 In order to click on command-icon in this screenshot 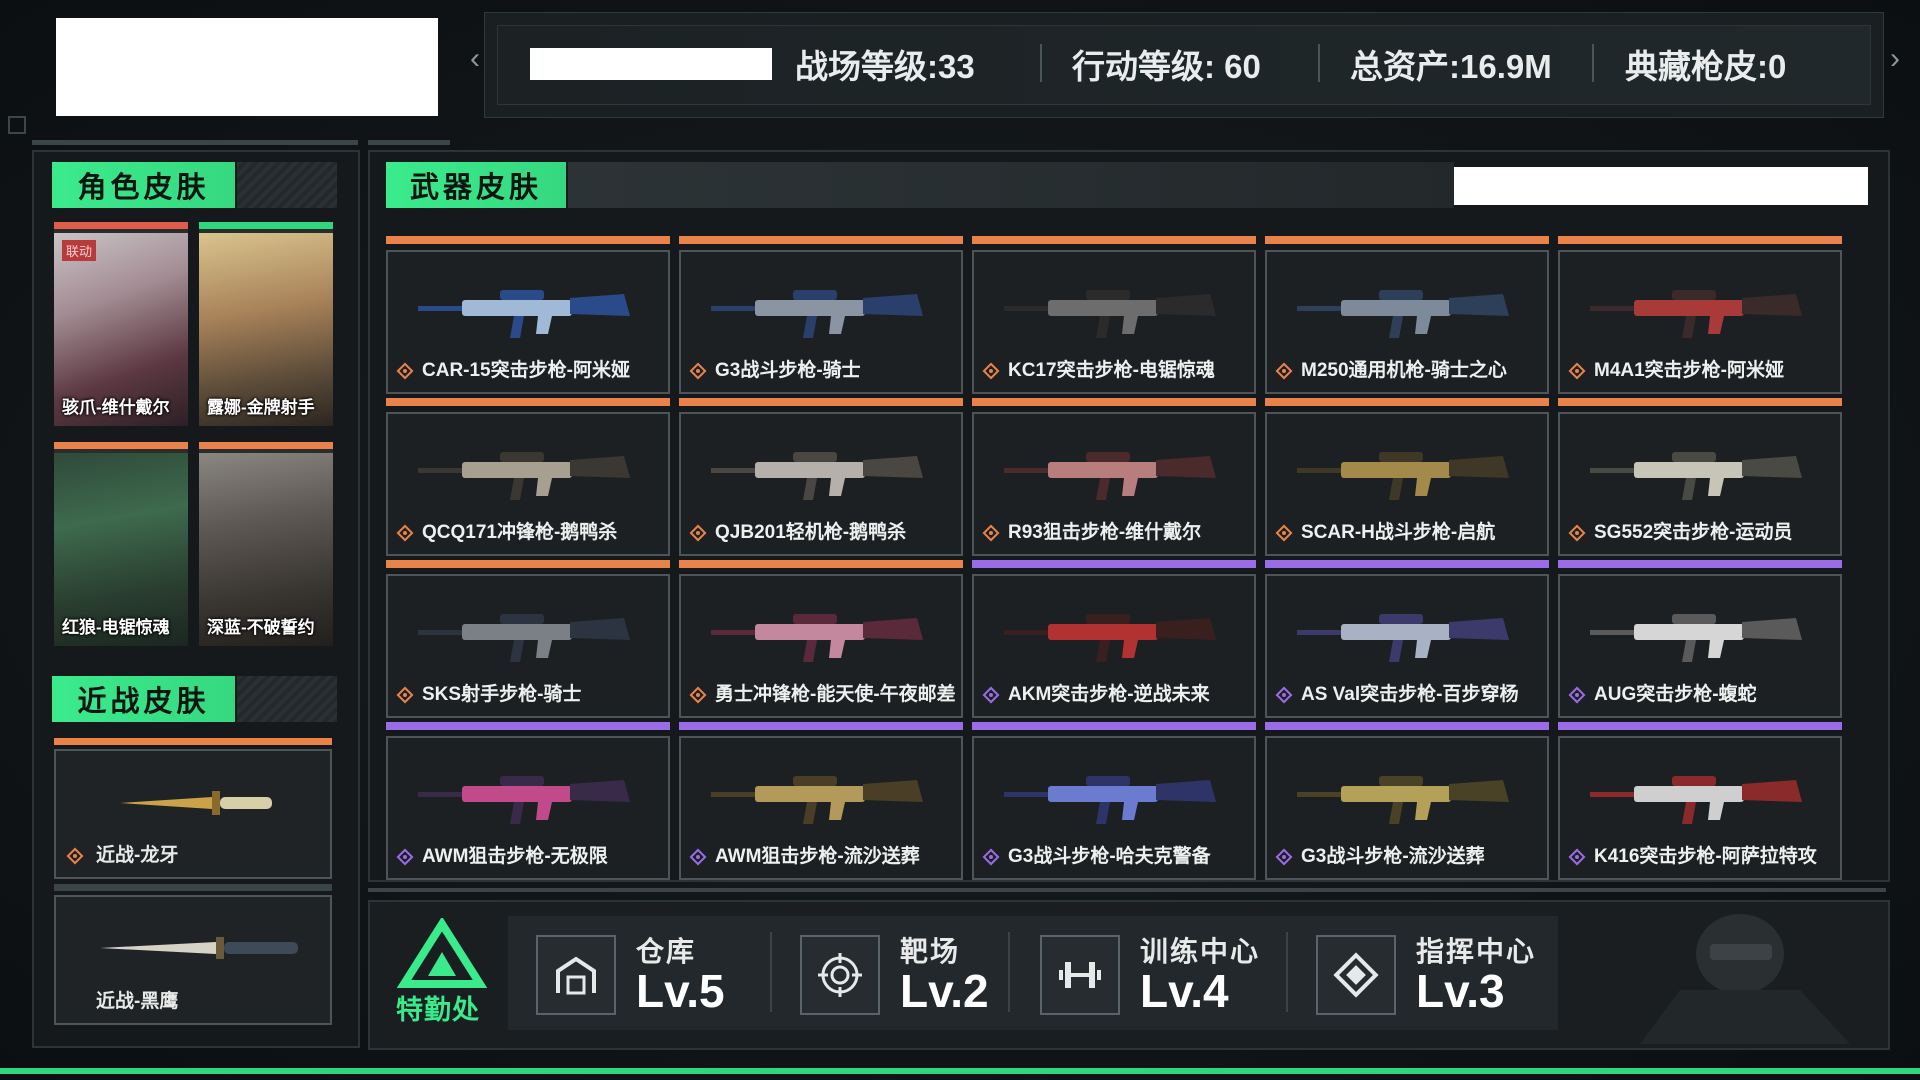, I will do `click(1356, 975)`.